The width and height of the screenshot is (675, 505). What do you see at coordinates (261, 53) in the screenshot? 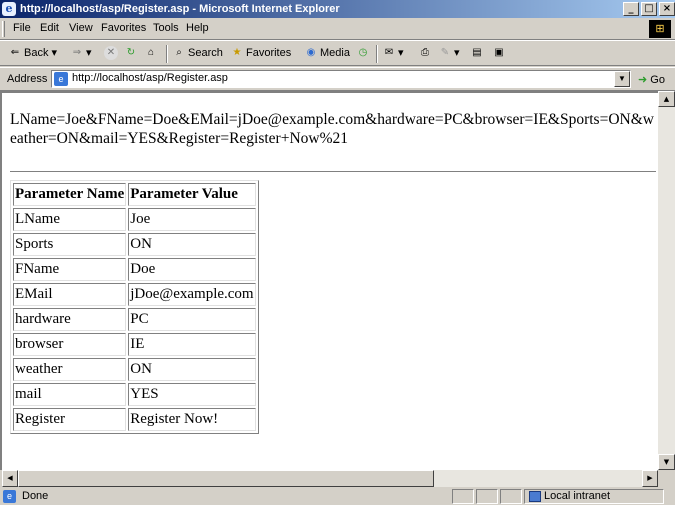
I see `favorites-button: ★ Favorites` at bounding box center [261, 53].